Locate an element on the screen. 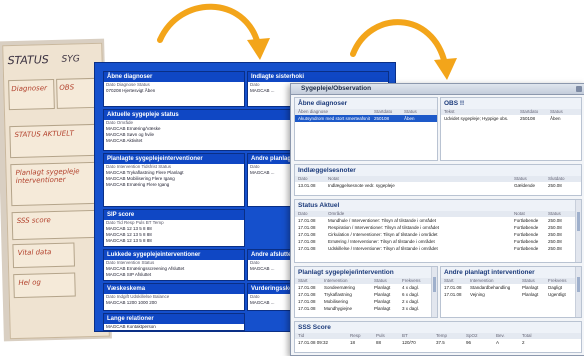 The width and height of the screenshot is (584, 356). cell: Sondeernæring is located at coordinates (340, 287).